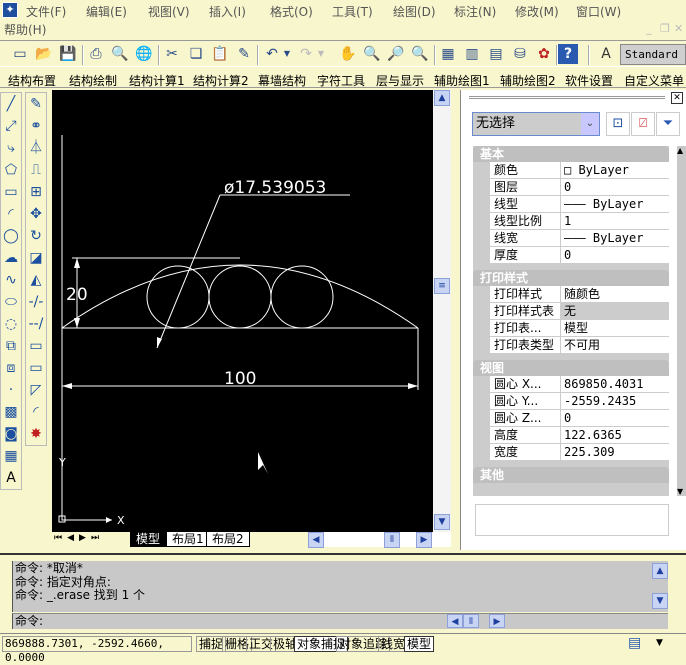  What do you see at coordinates (579, 238) in the screenshot?
I see `property-row: 线宽 ——— ByLayer` at bounding box center [579, 238].